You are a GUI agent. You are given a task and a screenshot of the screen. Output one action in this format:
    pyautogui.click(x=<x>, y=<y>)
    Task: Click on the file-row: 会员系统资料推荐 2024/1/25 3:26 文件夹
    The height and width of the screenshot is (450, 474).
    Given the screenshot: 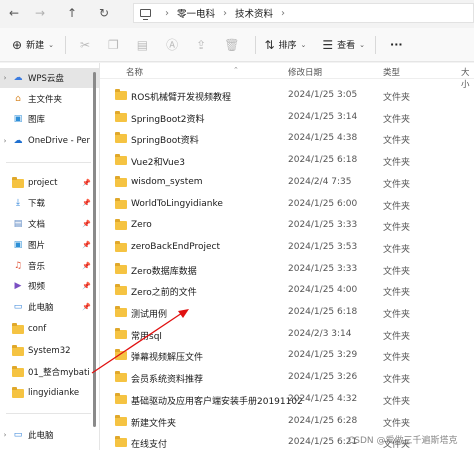 What is the action you would take?
    pyautogui.click(x=287, y=378)
    